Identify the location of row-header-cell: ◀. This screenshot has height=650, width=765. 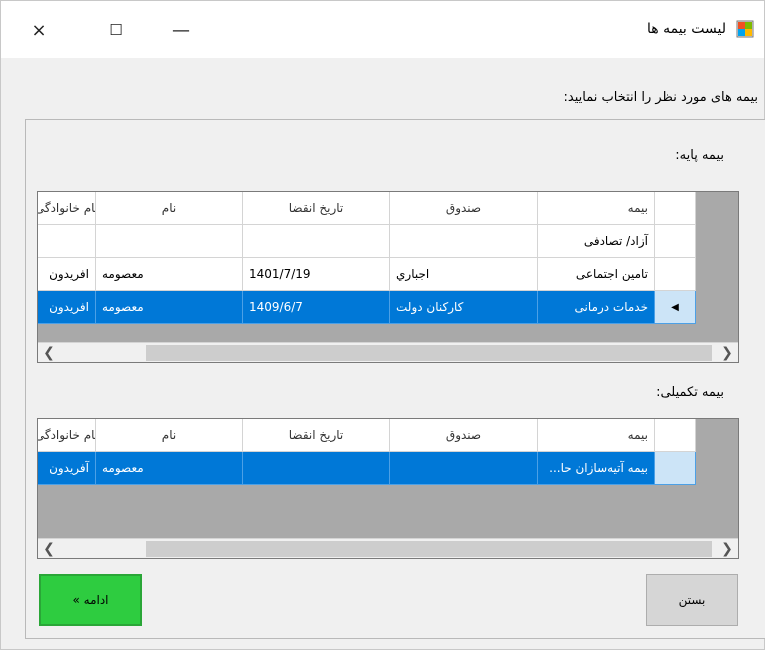
(675, 307).